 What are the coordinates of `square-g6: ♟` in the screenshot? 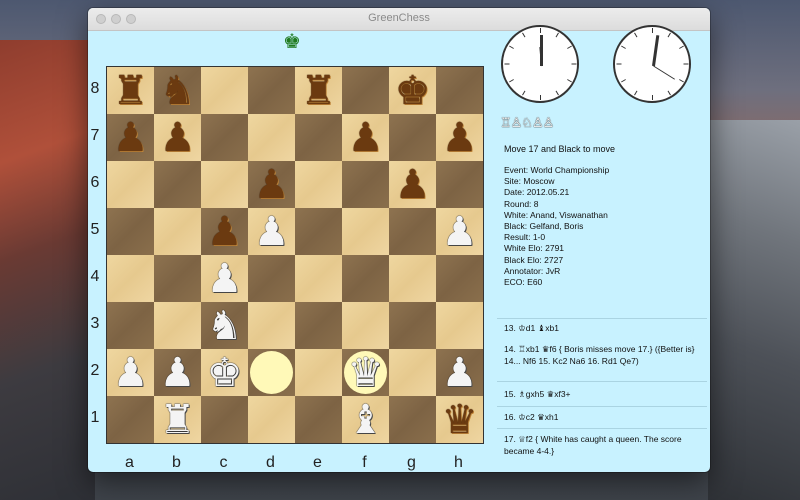 It's located at (412, 184).